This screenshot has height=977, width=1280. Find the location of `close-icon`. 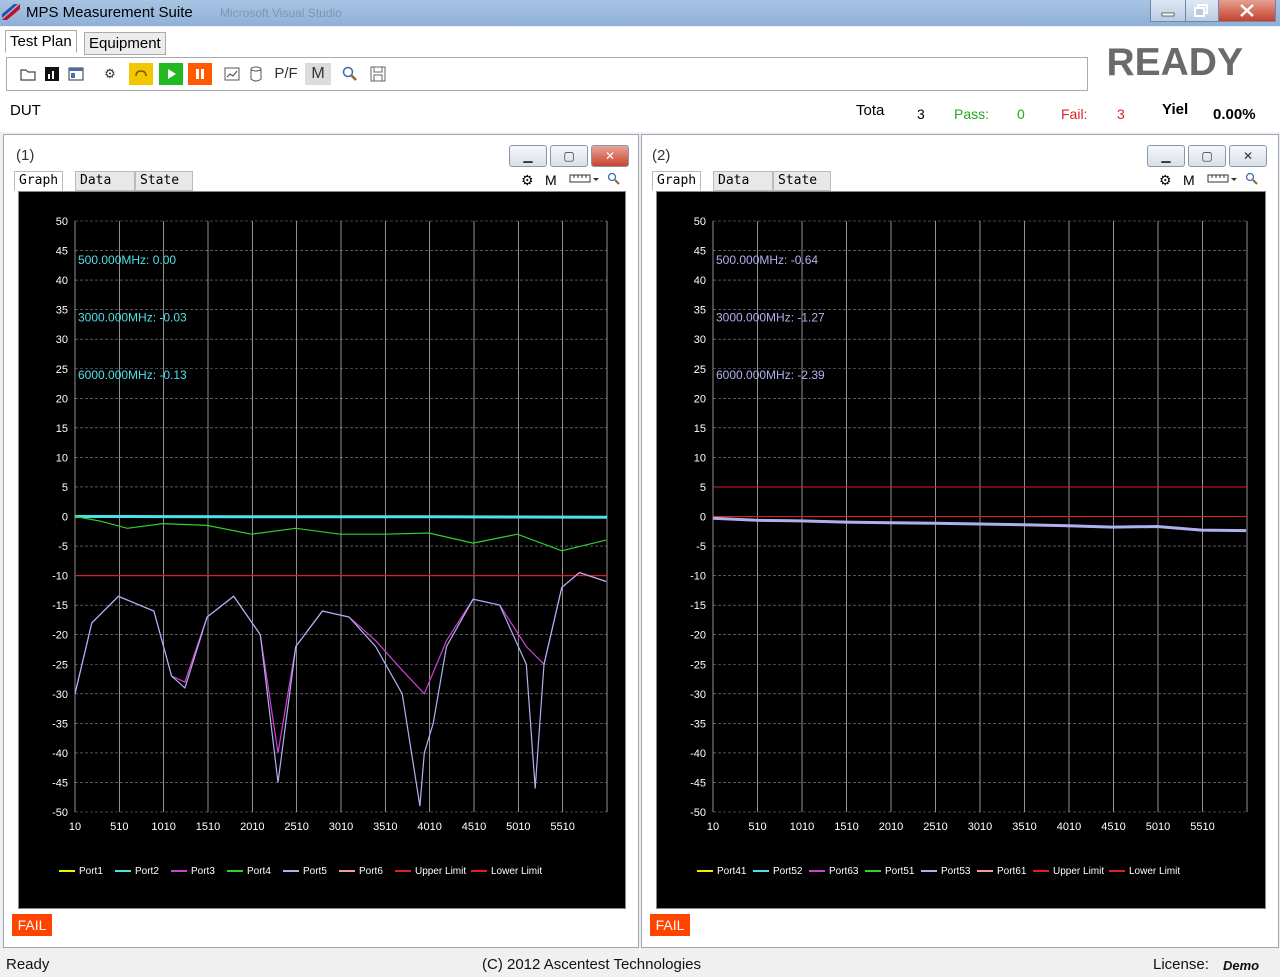

close-icon is located at coordinates (1247, 10).